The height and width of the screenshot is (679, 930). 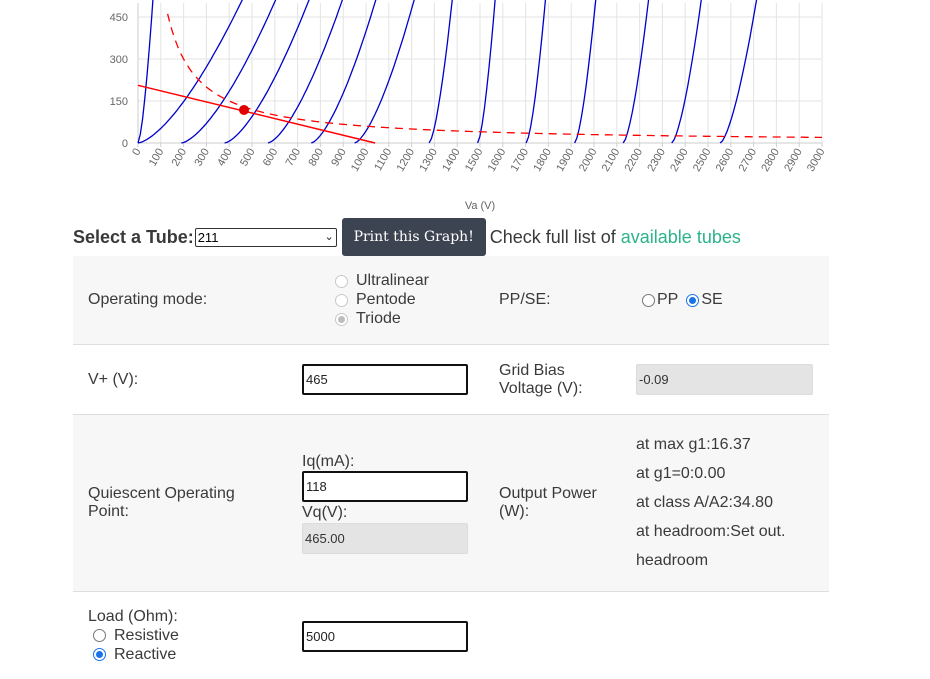 I want to click on iq-input, so click(x=385, y=486).